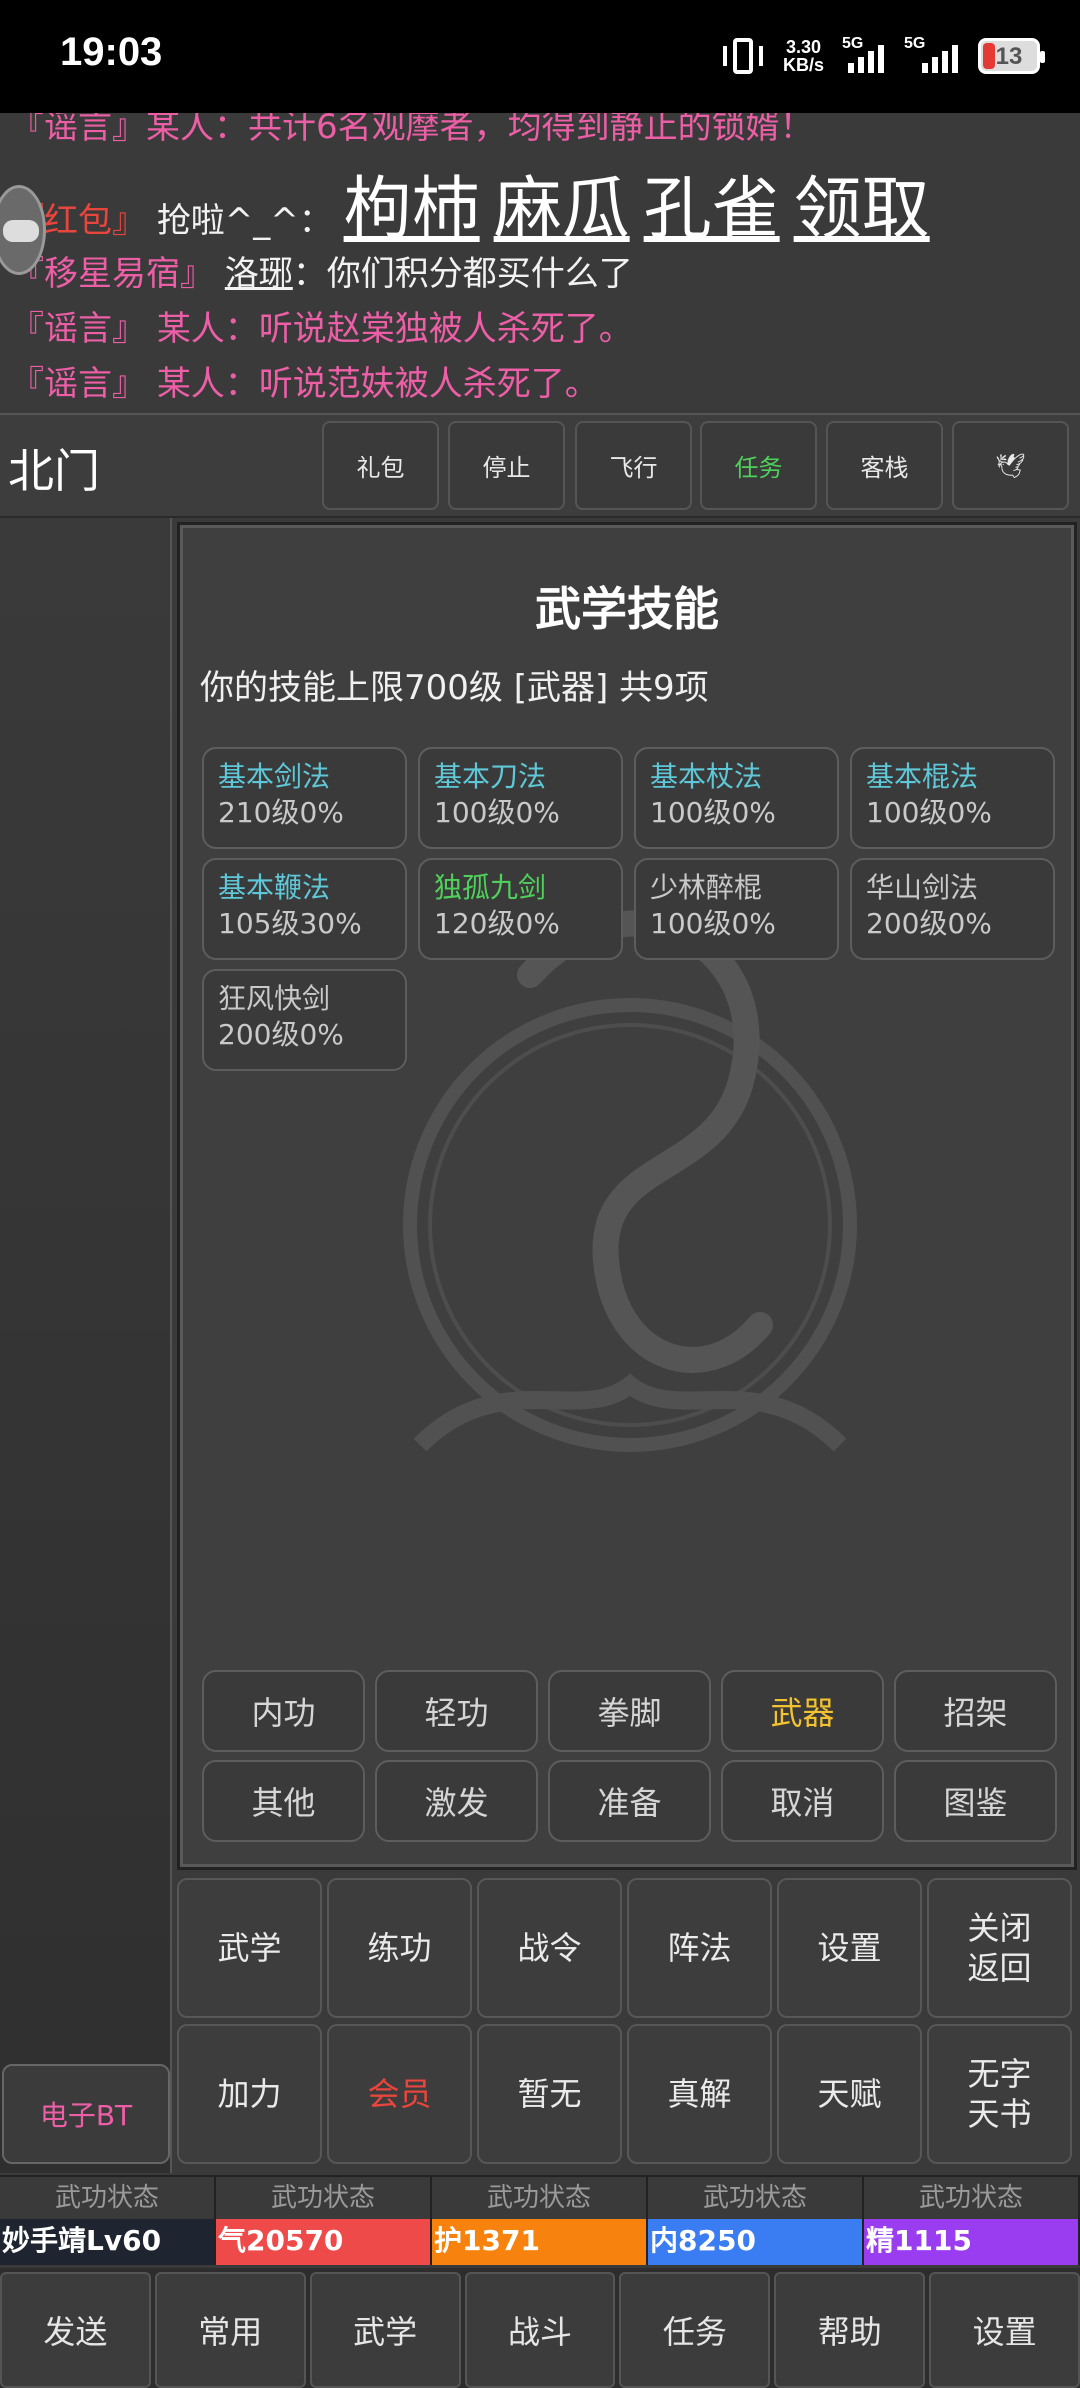  What do you see at coordinates (249, 1948) in the screenshot?
I see `martial-arts-button: 武学` at bounding box center [249, 1948].